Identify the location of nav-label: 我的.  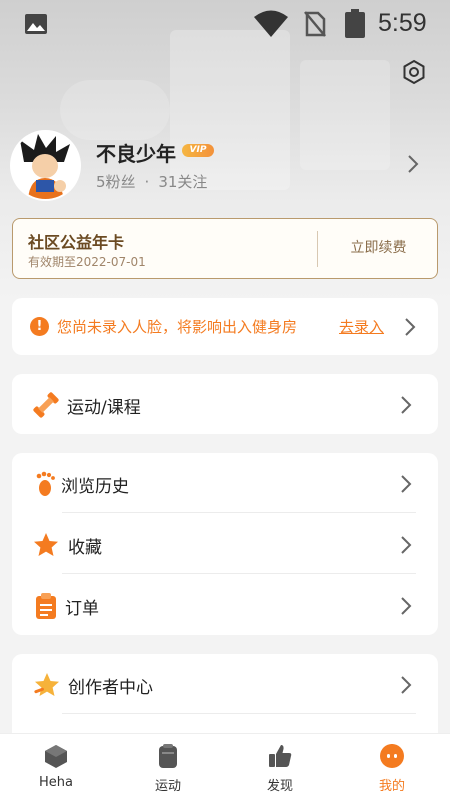
(391, 786).